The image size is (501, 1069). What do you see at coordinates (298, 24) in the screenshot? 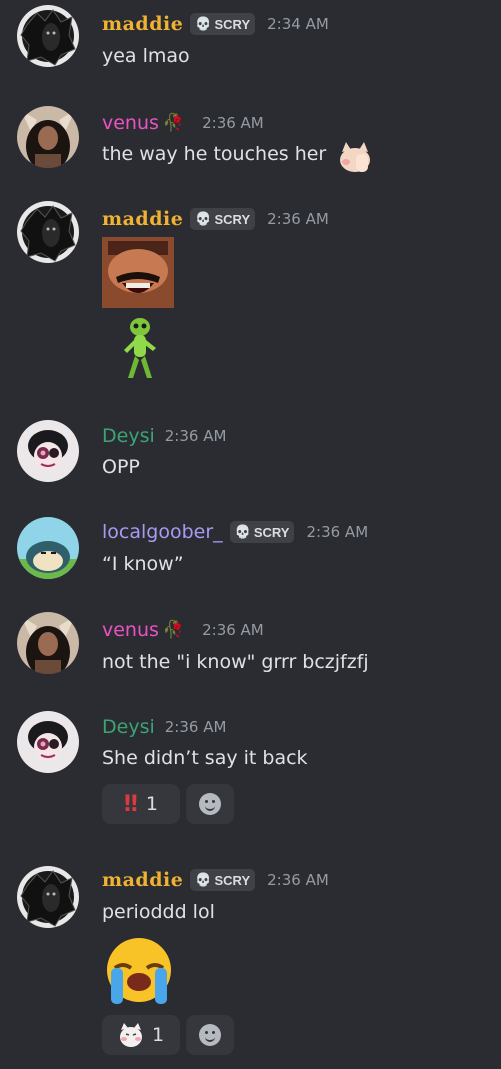
I see `timestamp: 2:34 AM` at bounding box center [298, 24].